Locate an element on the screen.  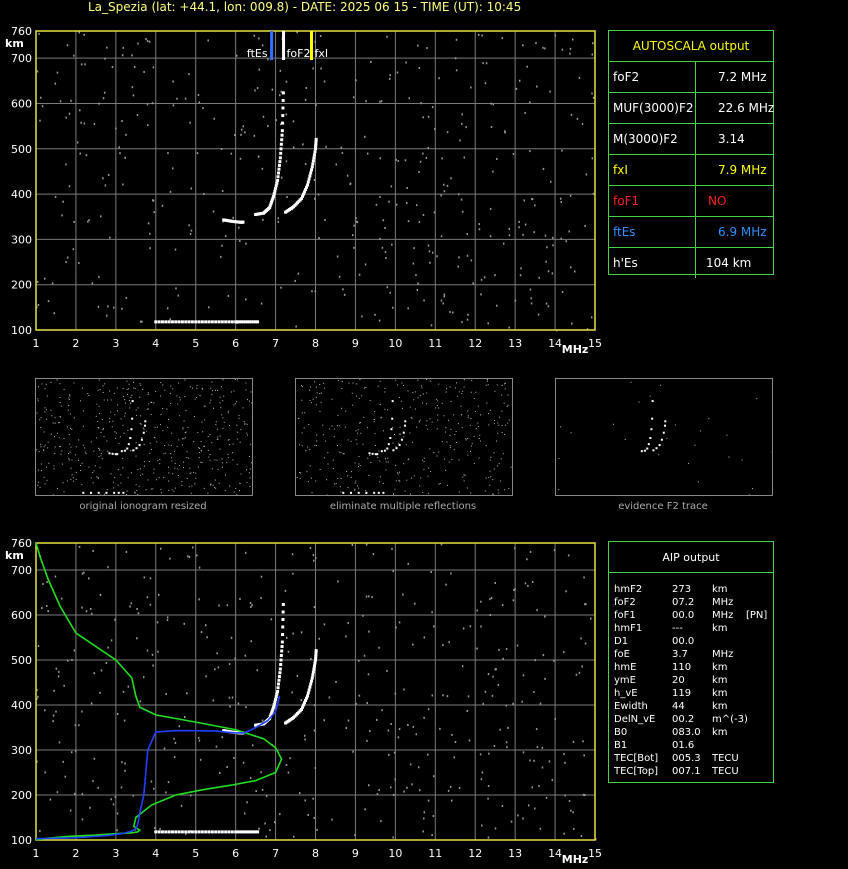
autoscala-label: ftEs is located at coordinates (624, 232).